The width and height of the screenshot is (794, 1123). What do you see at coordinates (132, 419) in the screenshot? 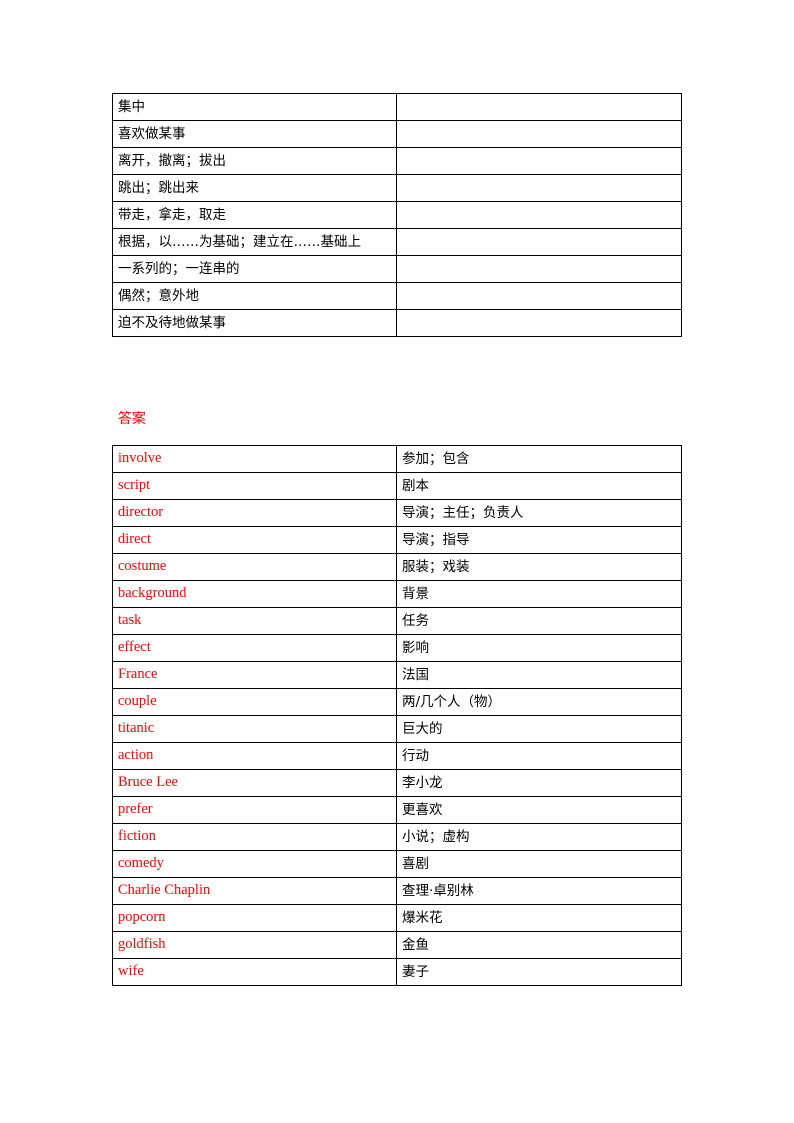
I see `answers-heading: 答案` at bounding box center [132, 419].